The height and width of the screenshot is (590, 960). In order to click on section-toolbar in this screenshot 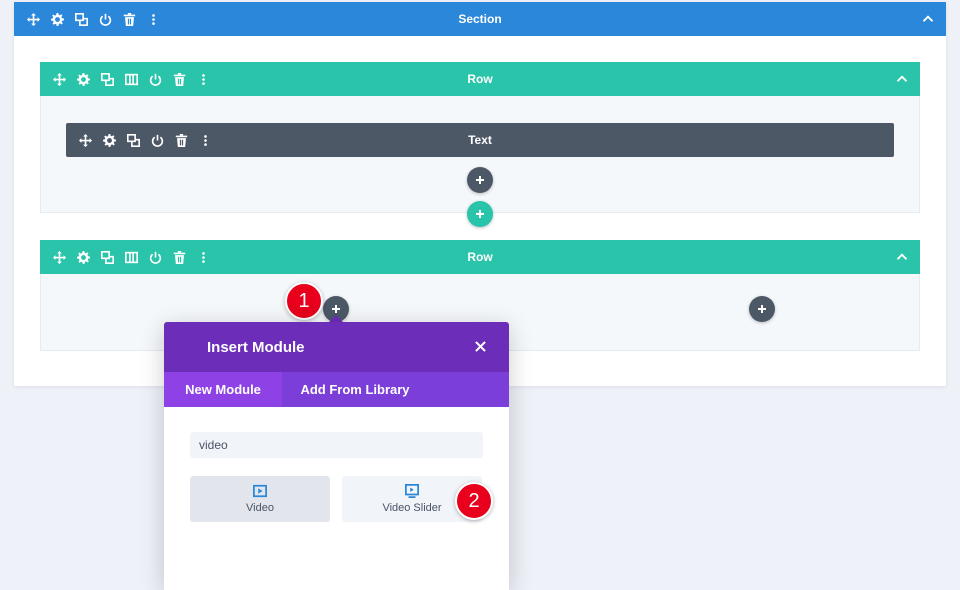, I will do `click(93, 19)`.